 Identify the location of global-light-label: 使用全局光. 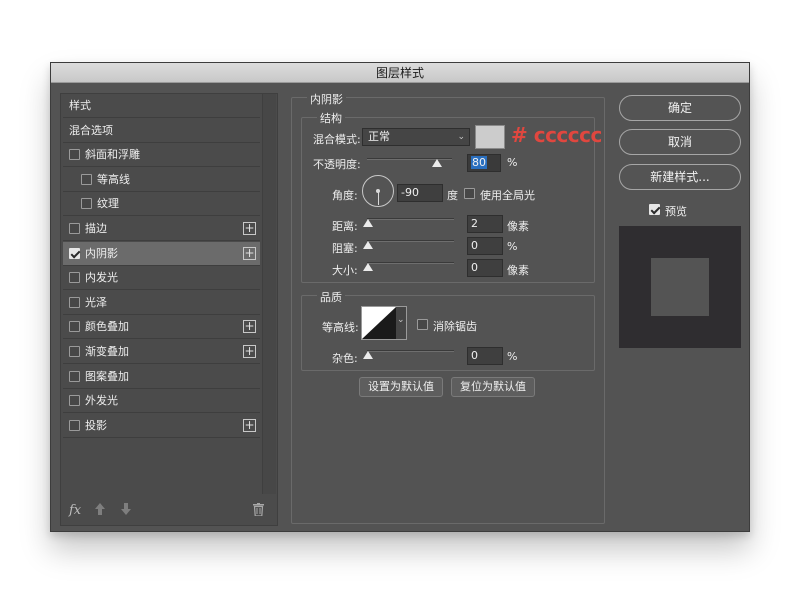
(507, 195).